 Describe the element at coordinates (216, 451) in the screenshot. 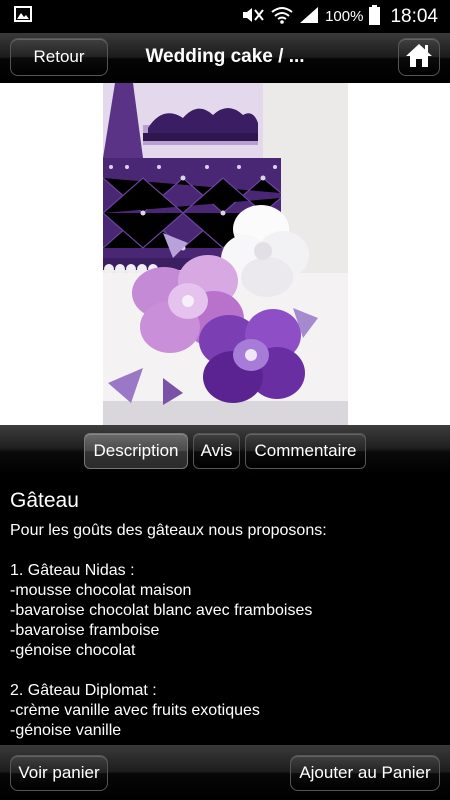

I see `tab-avis: Avis` at that location.